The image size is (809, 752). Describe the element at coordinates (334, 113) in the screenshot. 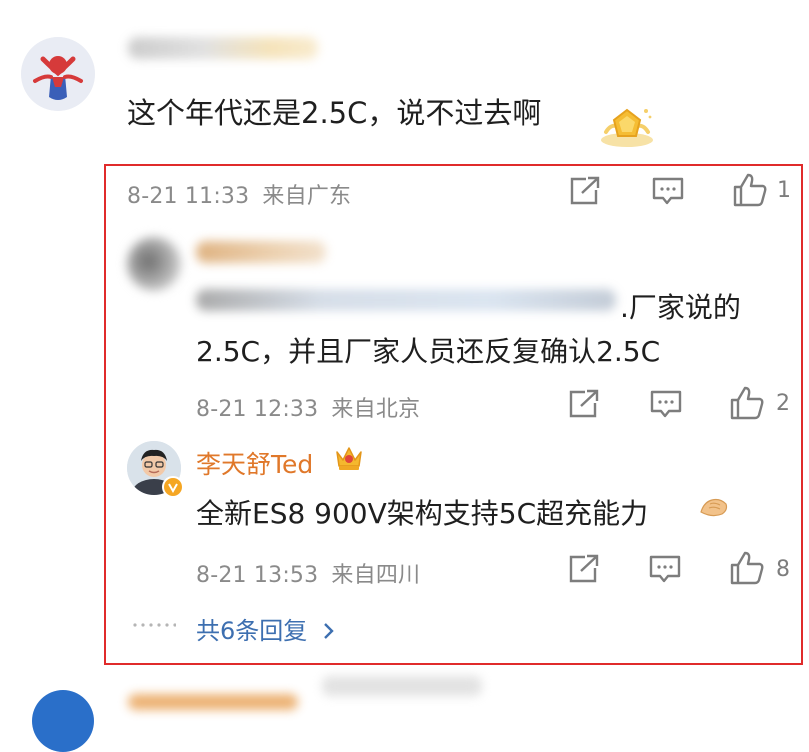

I see `top-comment-text: 这个年代还是2.5C，说不过去啊` at that location.